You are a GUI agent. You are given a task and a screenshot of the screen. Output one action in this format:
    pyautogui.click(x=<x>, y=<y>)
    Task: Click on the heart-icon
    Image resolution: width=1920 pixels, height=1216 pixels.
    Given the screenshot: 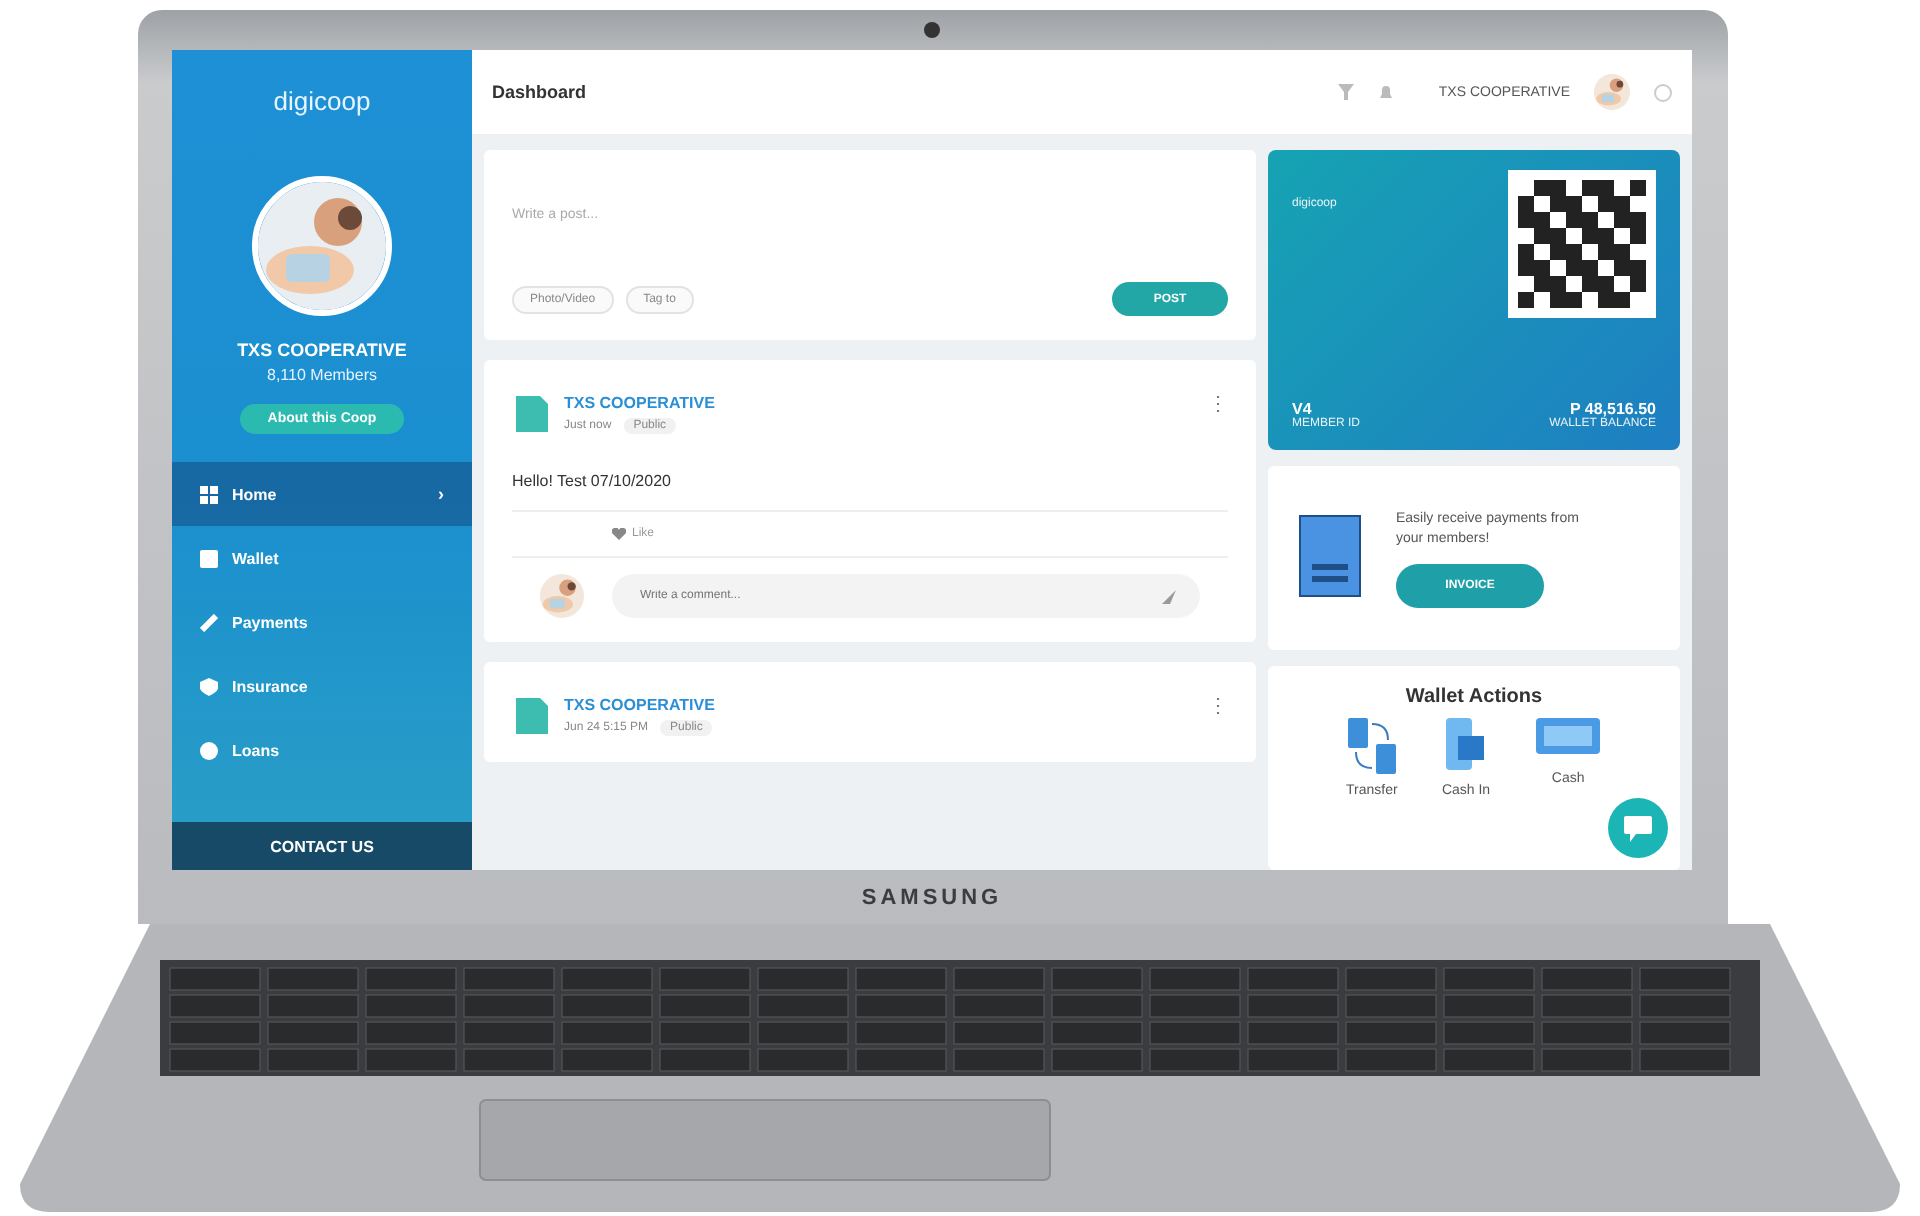 What is the action you would take?
    pyautogui.click(x=619, y=534)
    